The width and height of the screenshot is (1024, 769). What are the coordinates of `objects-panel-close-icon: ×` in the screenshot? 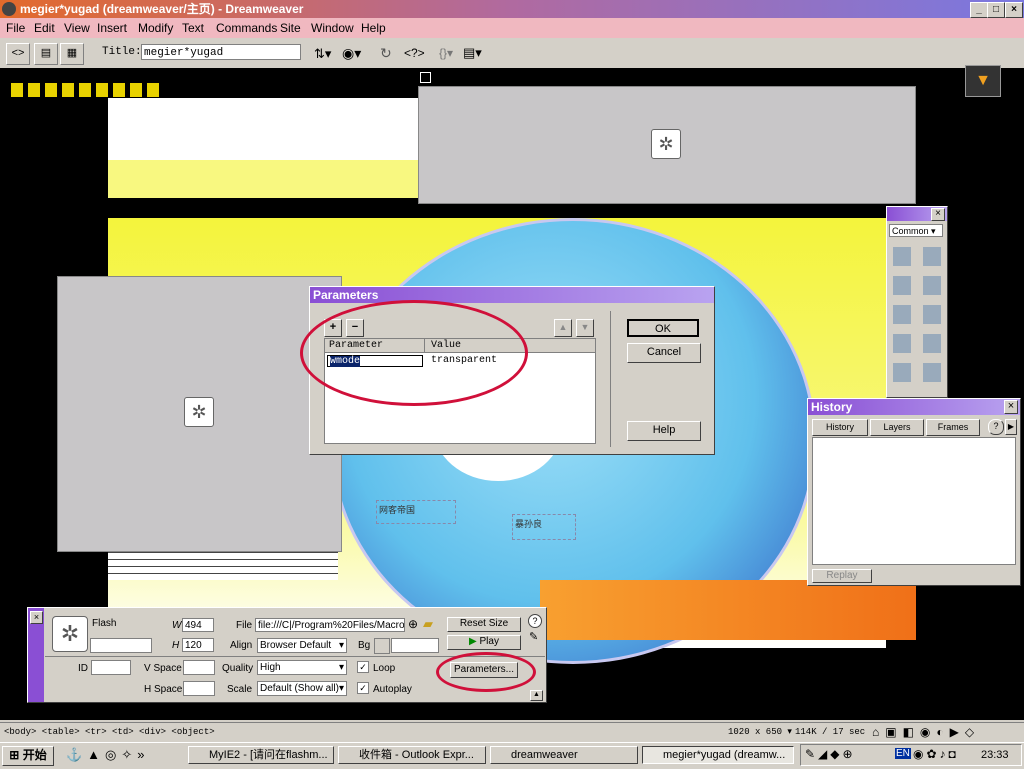 It's located at (938, 214).